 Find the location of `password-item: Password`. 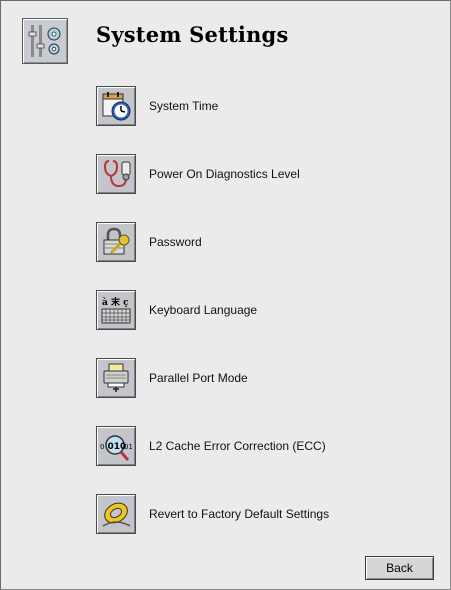

password-item: Password is located at coordinates (149, 242).